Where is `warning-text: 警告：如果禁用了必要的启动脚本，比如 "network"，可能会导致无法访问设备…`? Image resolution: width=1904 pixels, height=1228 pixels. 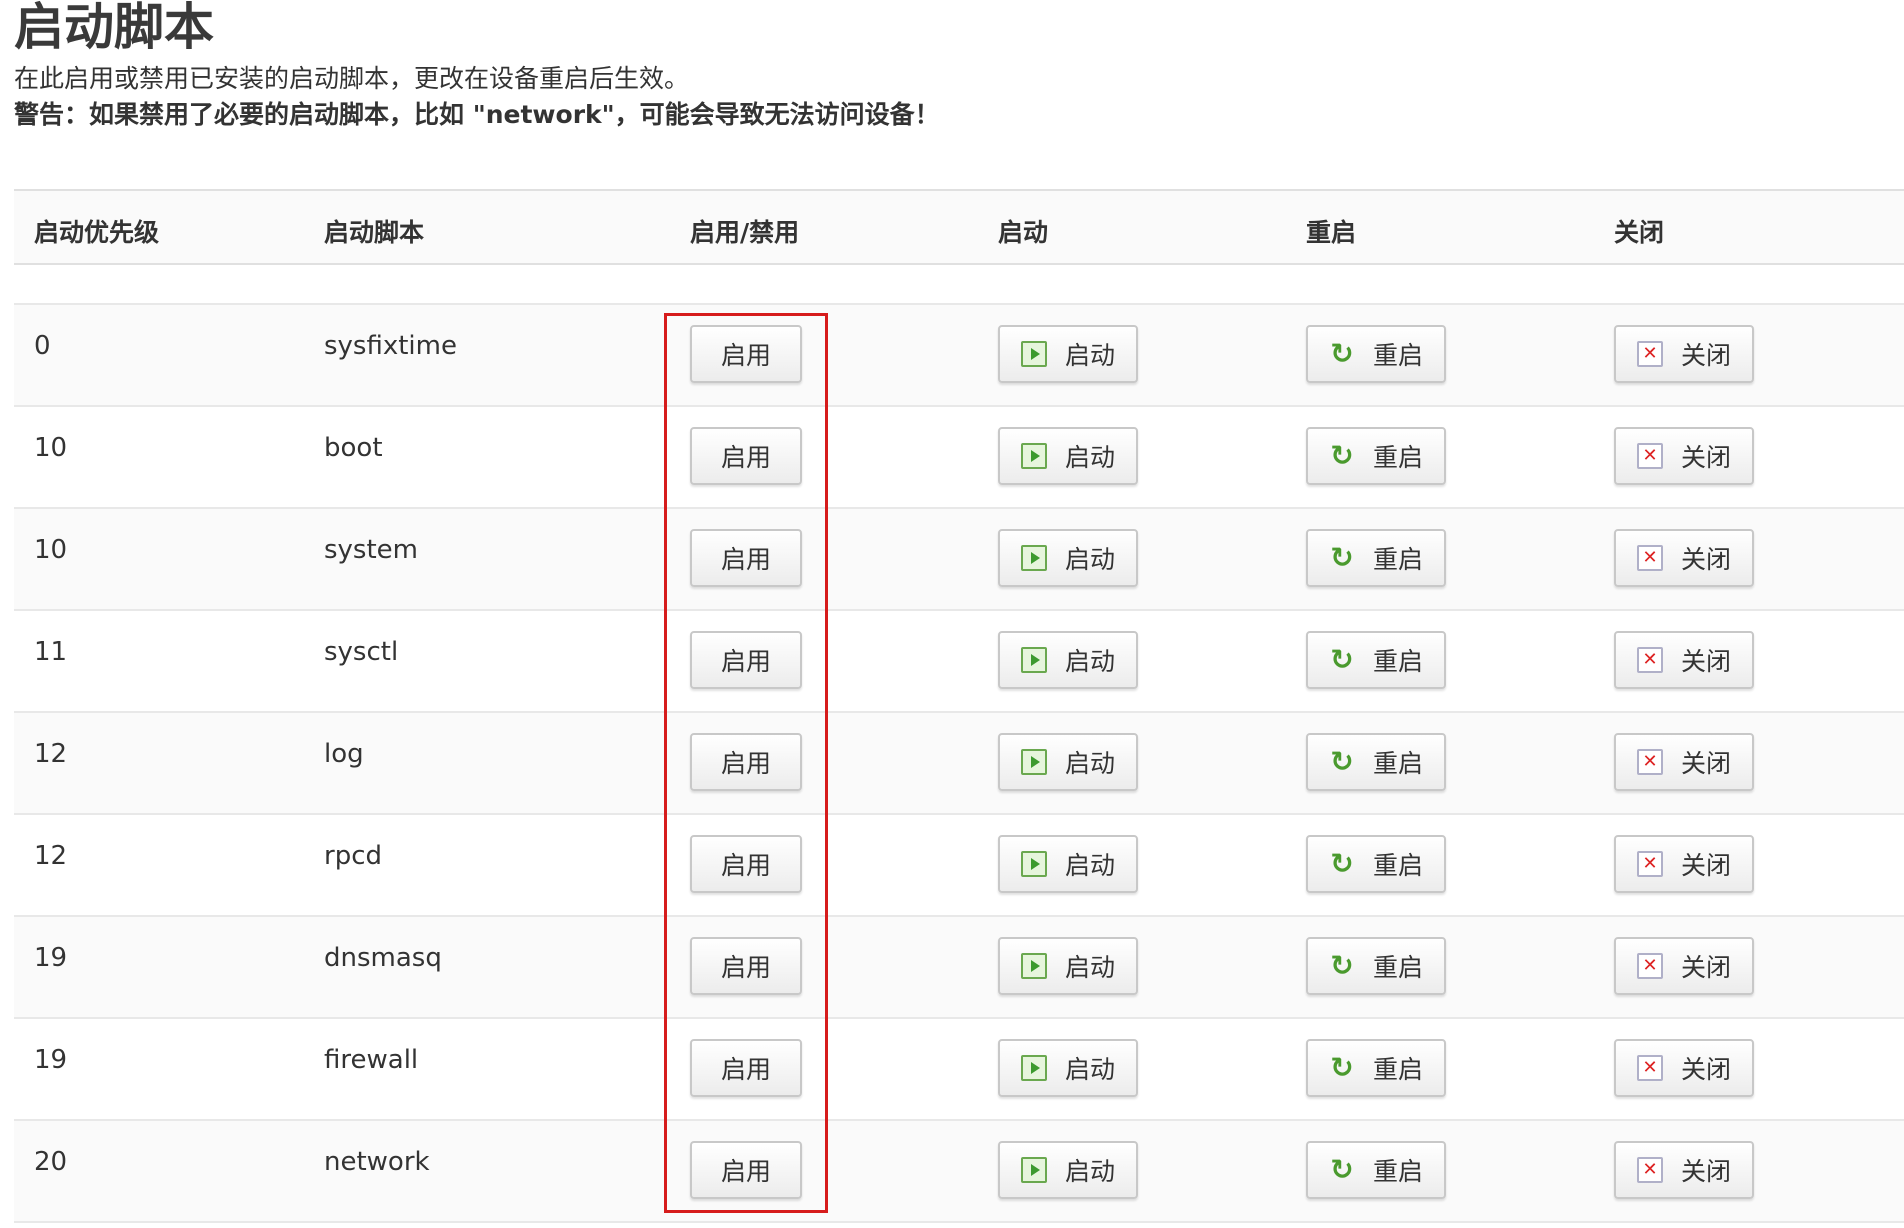
warning-text: 警告：如果禁用了必要的启动脚本，比如 "network"，可能会导致无法访问设备… is located at coordinates (477, 114).